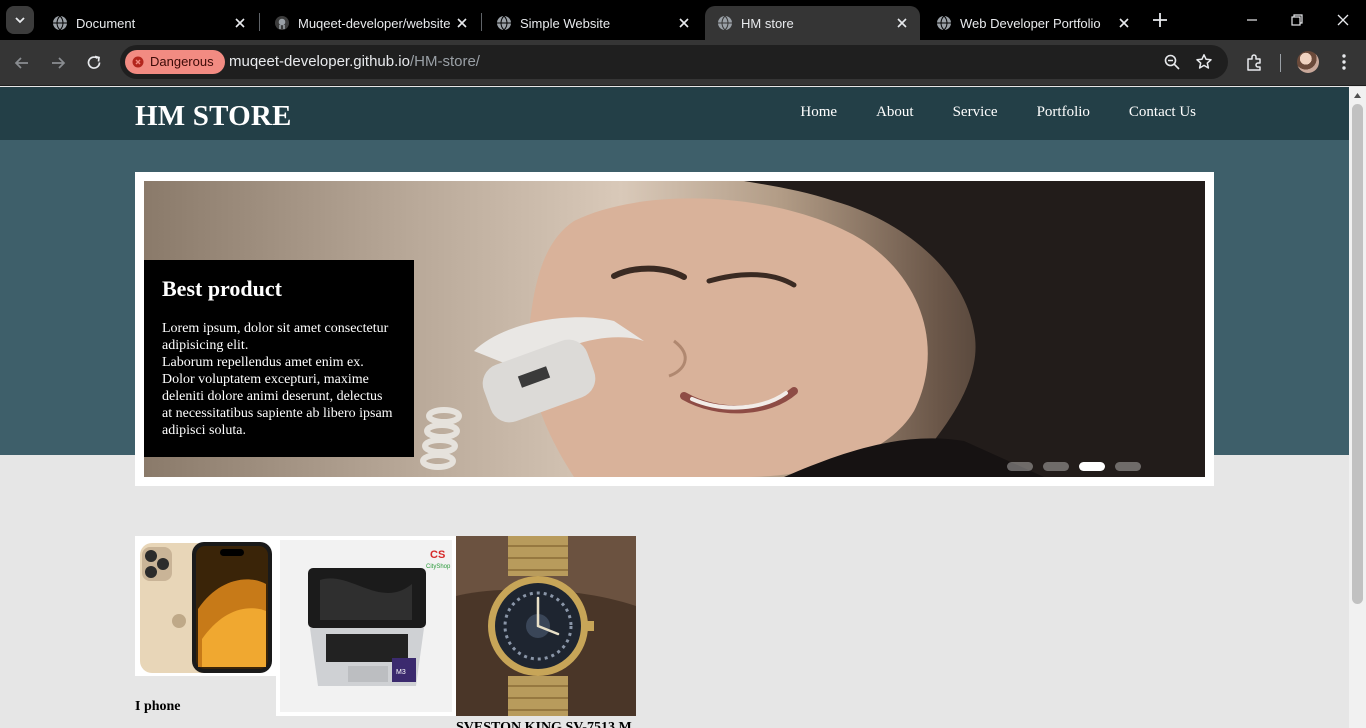 The width and height of the screenshot is (1366, 728). What do you see at coordinates (58, 63) in the screenshot?
I see `forward-arrow-icon` at bounding box center [58, 63].